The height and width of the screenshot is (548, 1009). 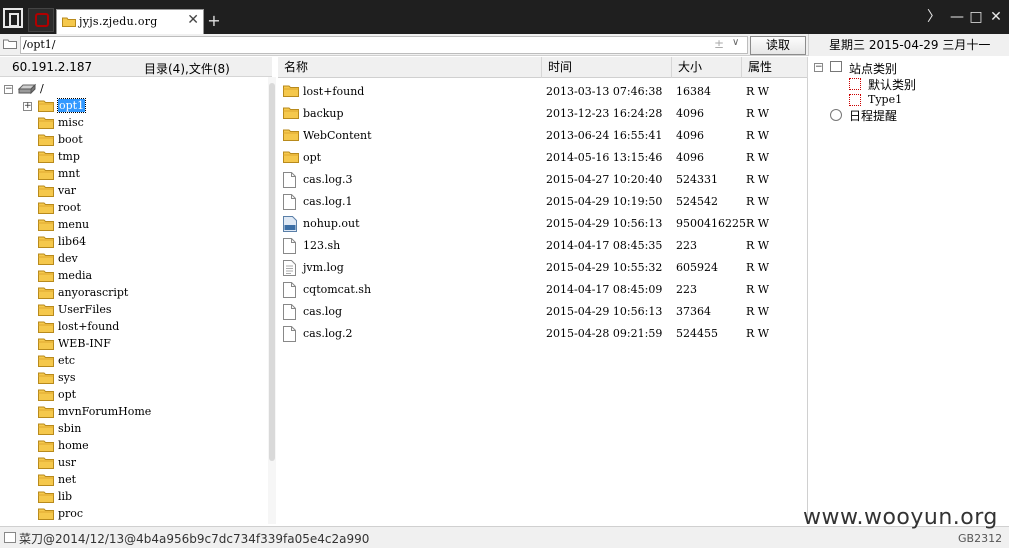 I want to click on file-time: 2013-03-13 07:46:38, so click(x=604, y=91).